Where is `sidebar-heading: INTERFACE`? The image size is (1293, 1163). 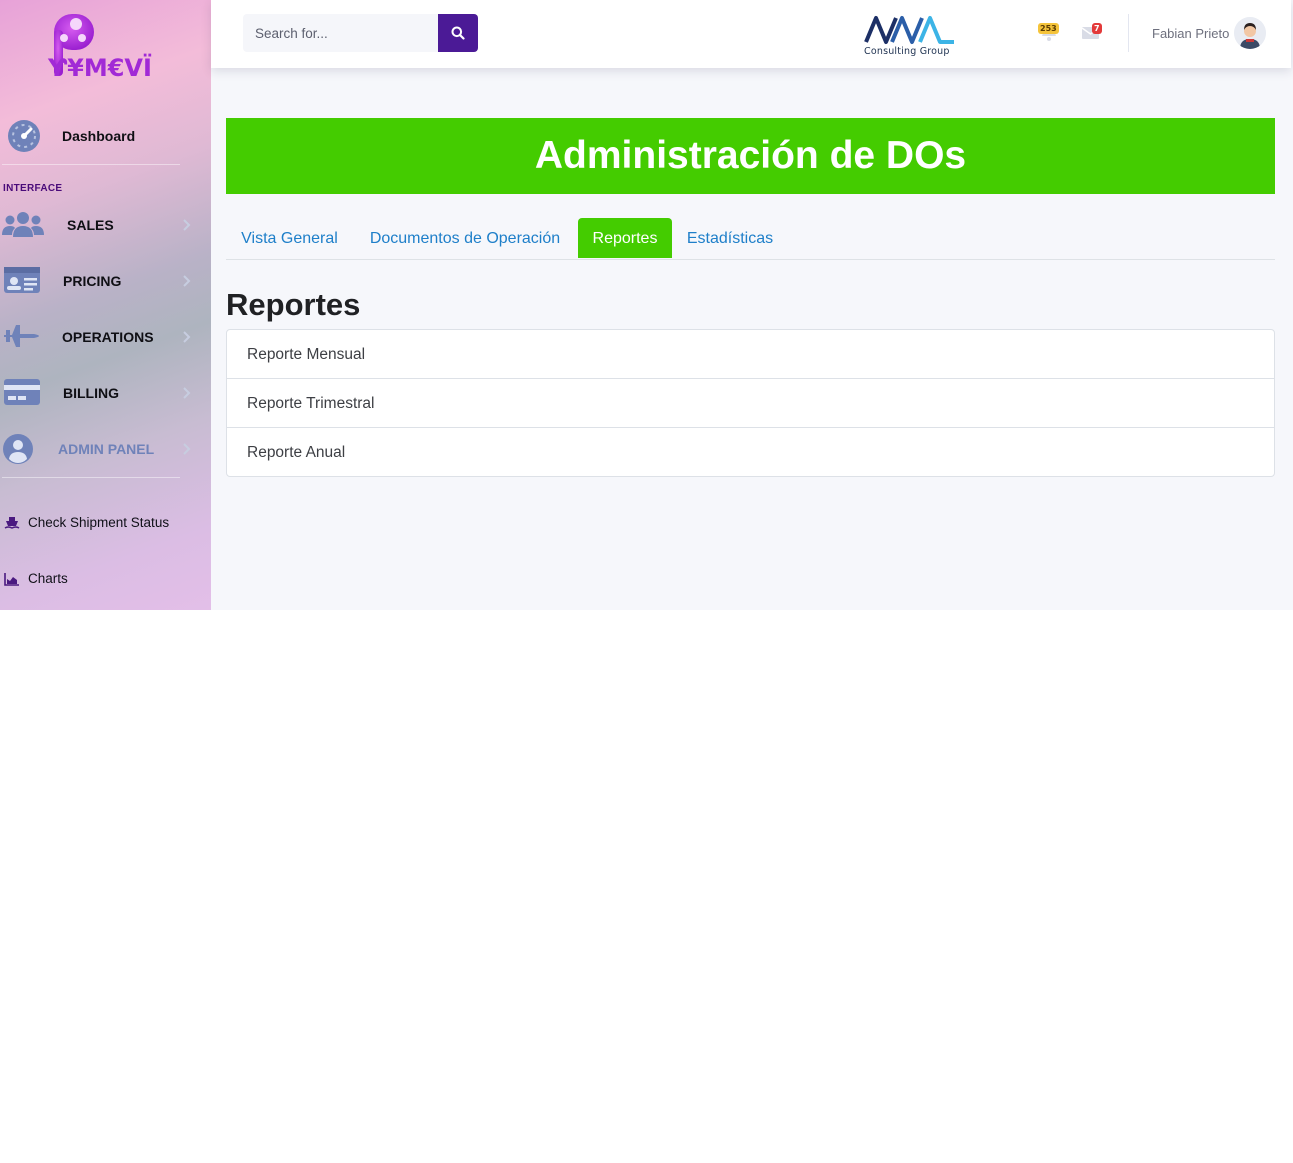
sidebar-heading: INTERFACE is located at coordinates (33, 188).